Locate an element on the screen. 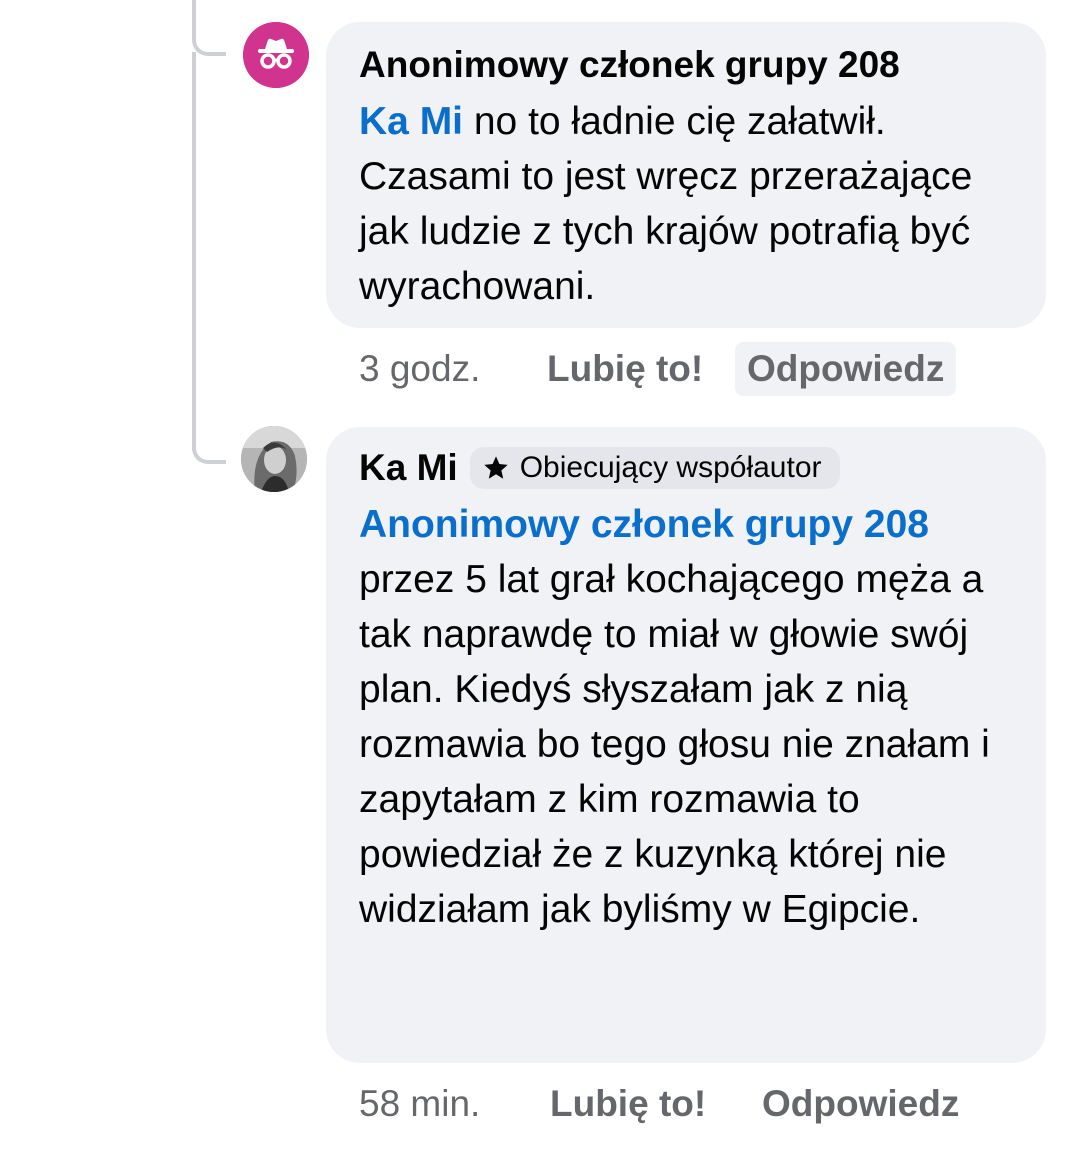 This screenshot has width=1080, height=1154. badge-label: Obiecujący współautor is located at coordinates (670, 467).